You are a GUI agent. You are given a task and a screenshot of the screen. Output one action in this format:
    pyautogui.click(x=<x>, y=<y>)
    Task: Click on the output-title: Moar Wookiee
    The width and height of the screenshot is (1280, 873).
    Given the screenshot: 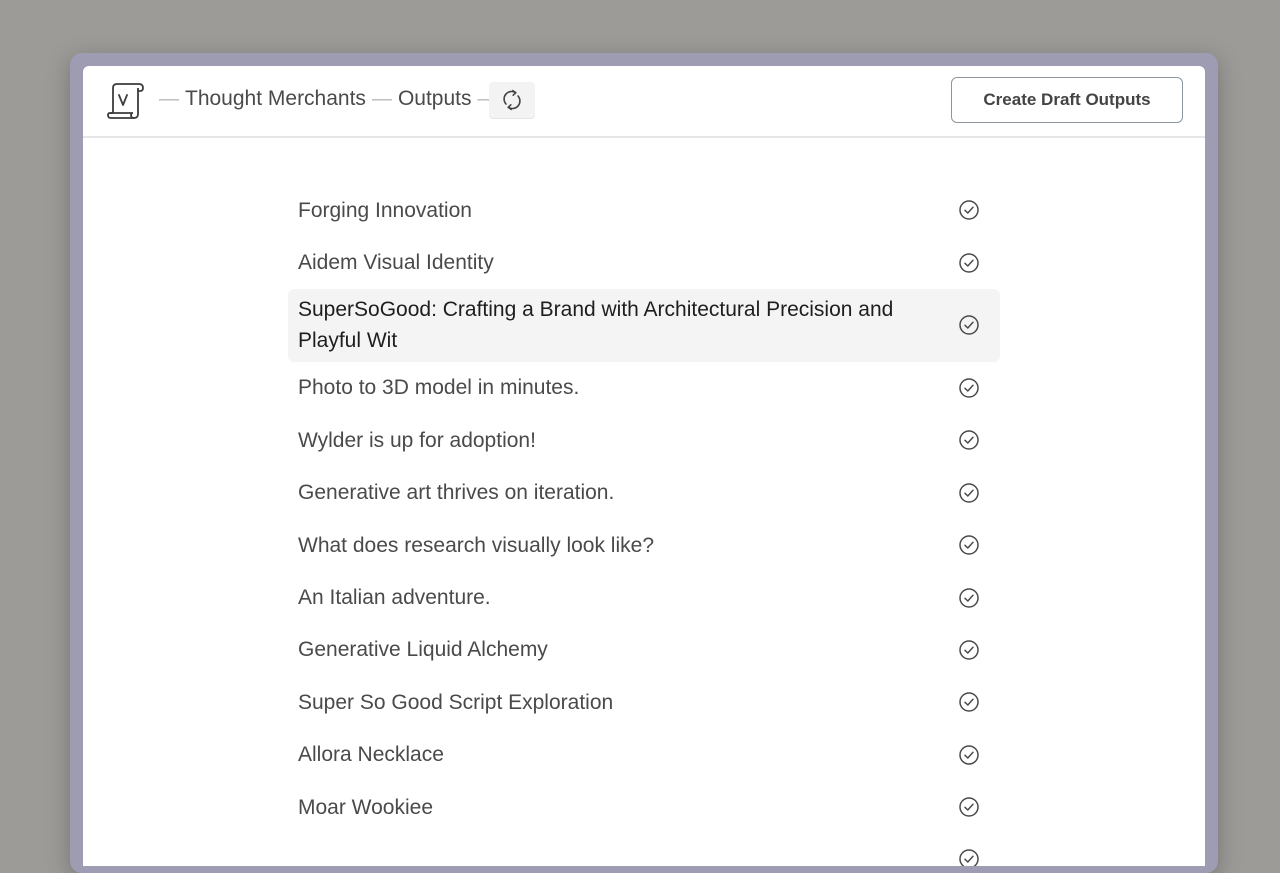 What is the action you would take?
    pyautogui.click(x=366, y=807)
    